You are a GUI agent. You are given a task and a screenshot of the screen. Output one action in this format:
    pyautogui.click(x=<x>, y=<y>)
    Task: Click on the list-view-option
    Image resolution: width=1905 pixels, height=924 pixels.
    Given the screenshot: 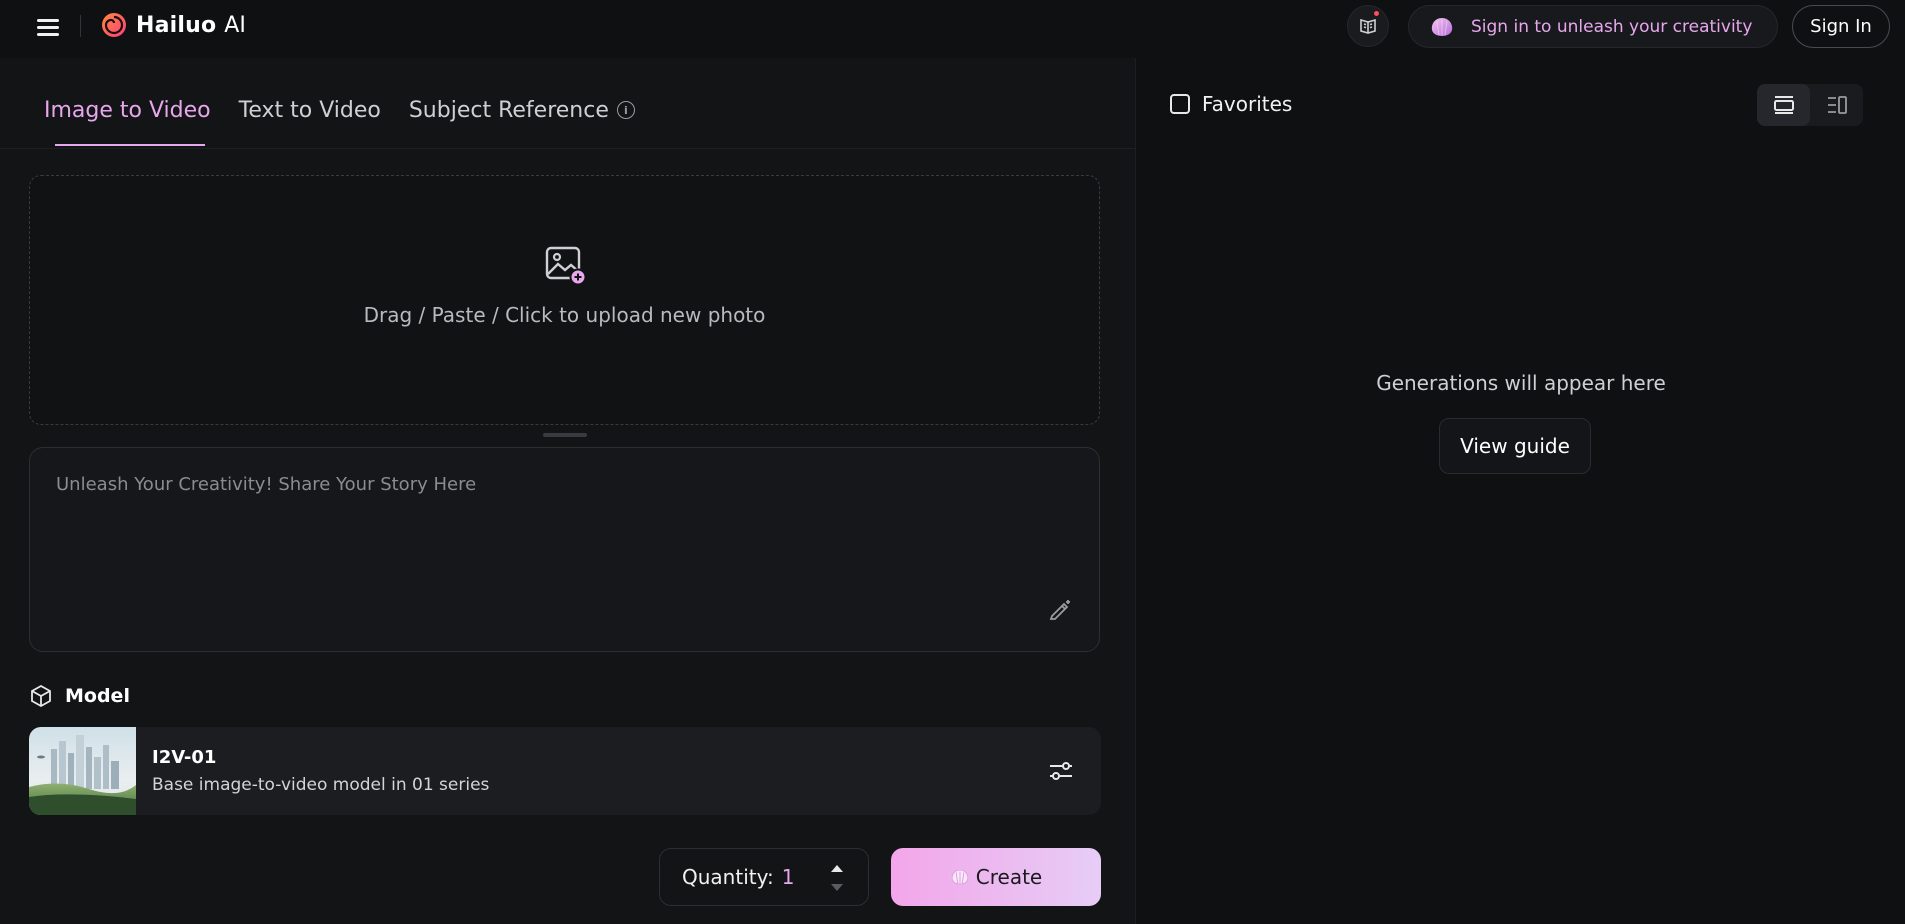 What is the action you would take?
    pyautogui.click(x=1836, y=105)
    